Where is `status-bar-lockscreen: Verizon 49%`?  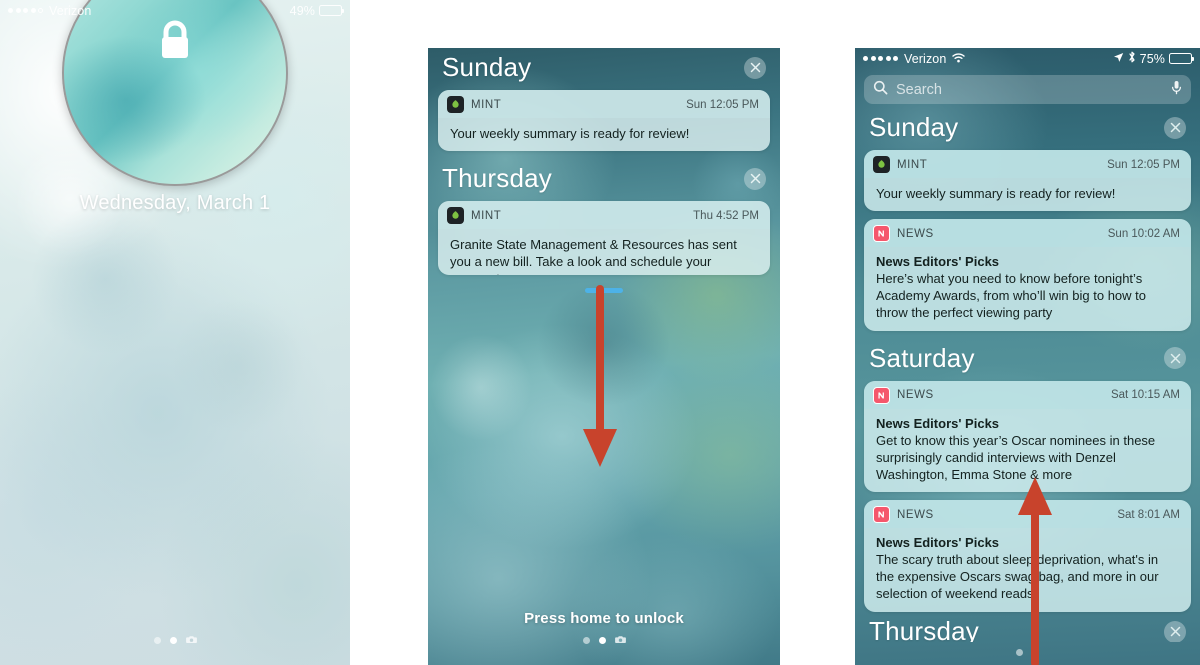
status-bar-lockscreen: Verizon 49% is located at coordinates (175, 10).